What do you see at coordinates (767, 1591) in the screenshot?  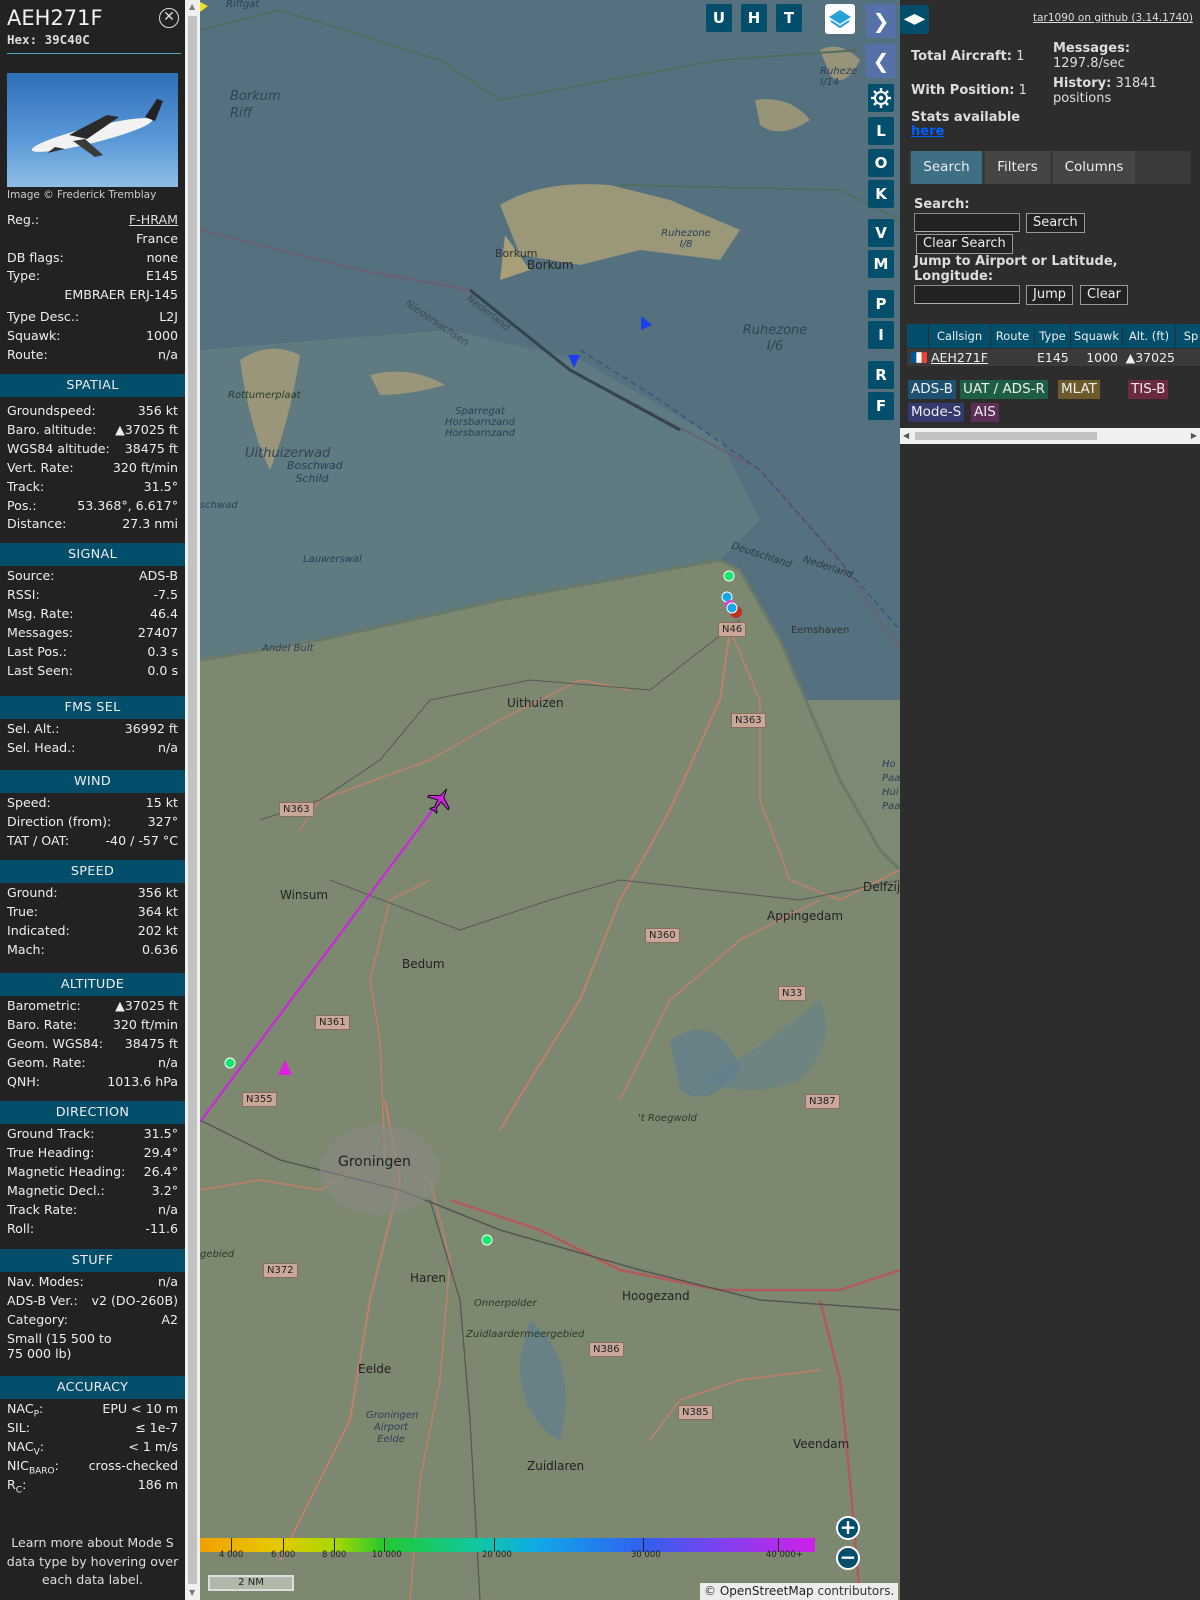 I see `osm-link: OpenStreetMap` at bounding box center [767, 1591].